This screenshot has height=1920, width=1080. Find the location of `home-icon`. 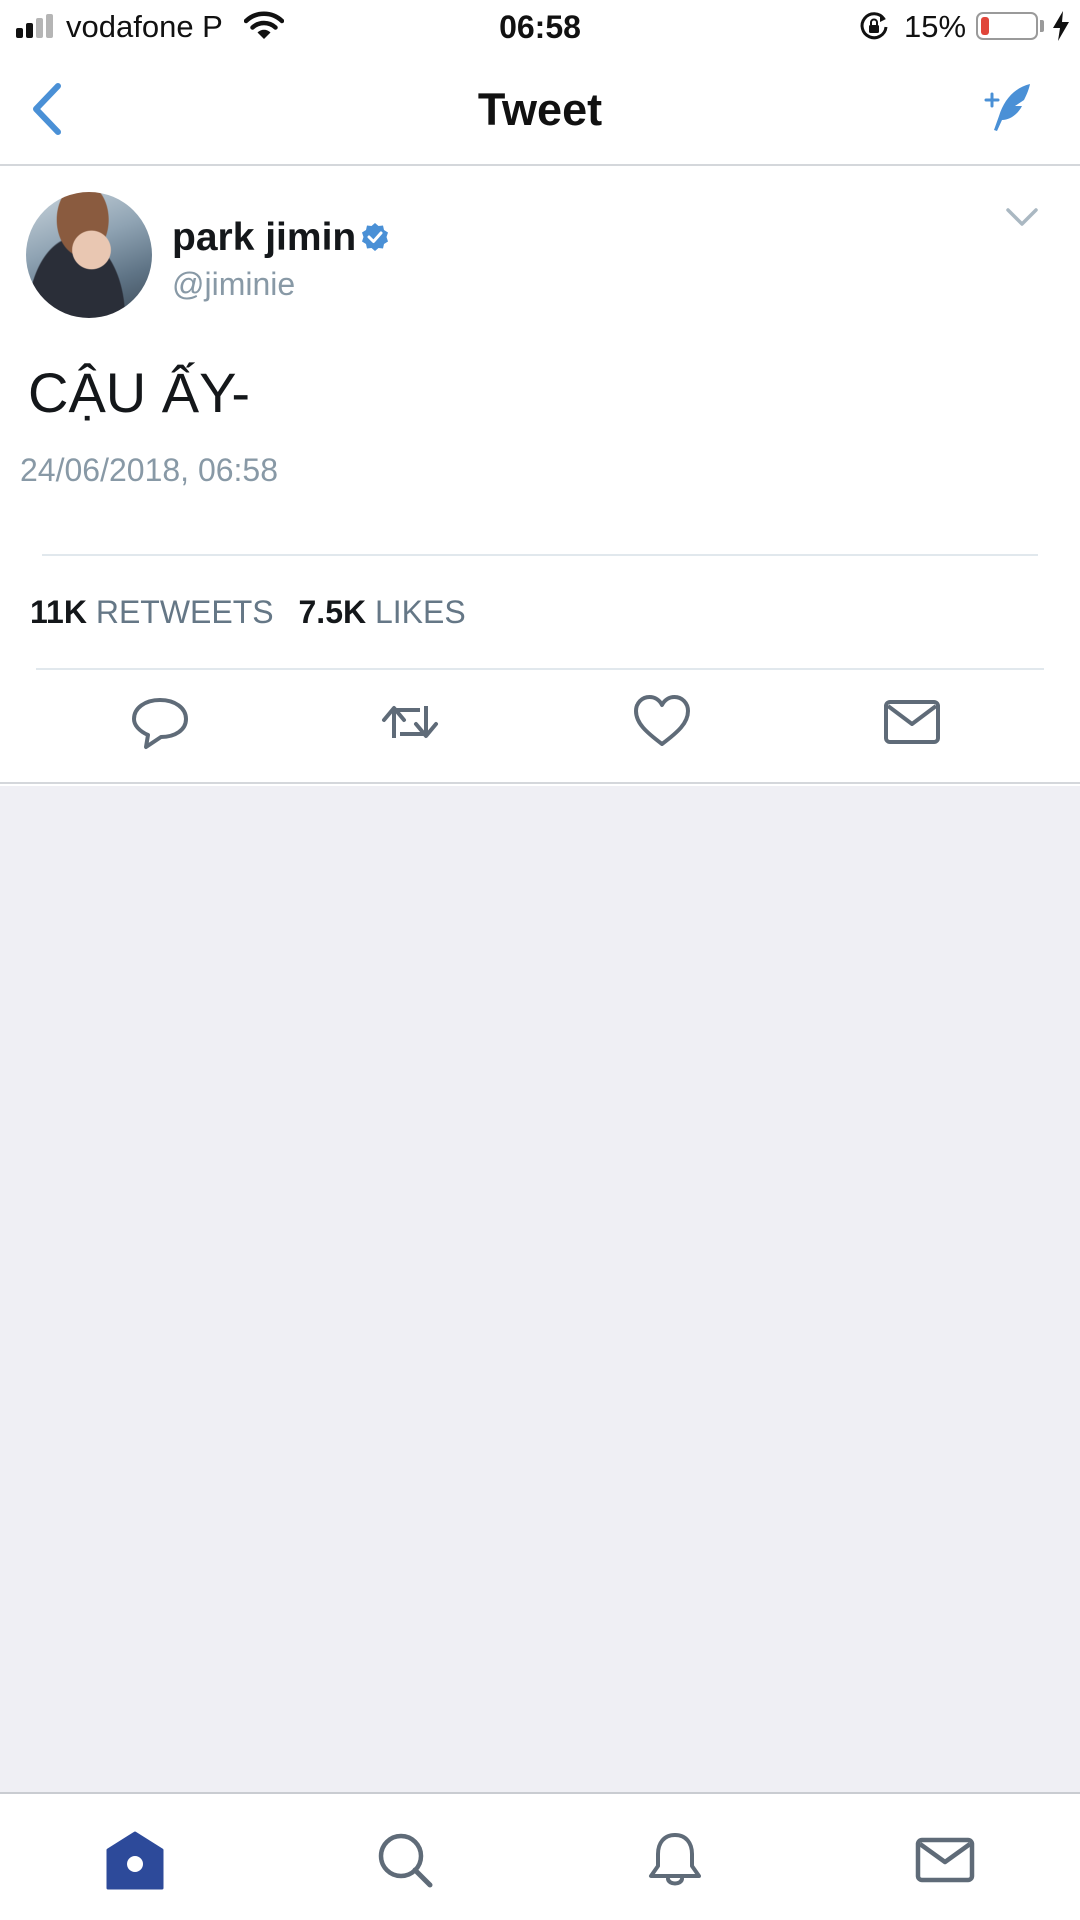

home-icon is located at coordinates (135, 1860).